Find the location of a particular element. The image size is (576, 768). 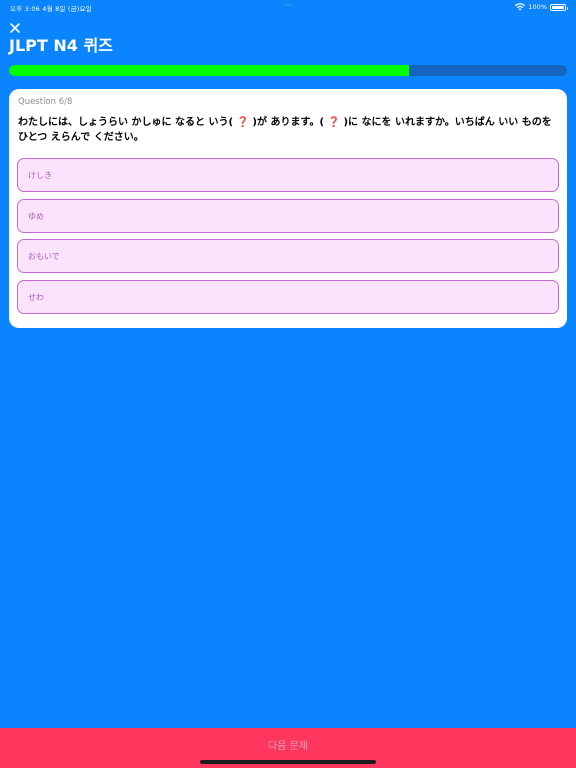

wifi-icon is located at coordinates (520, 7).